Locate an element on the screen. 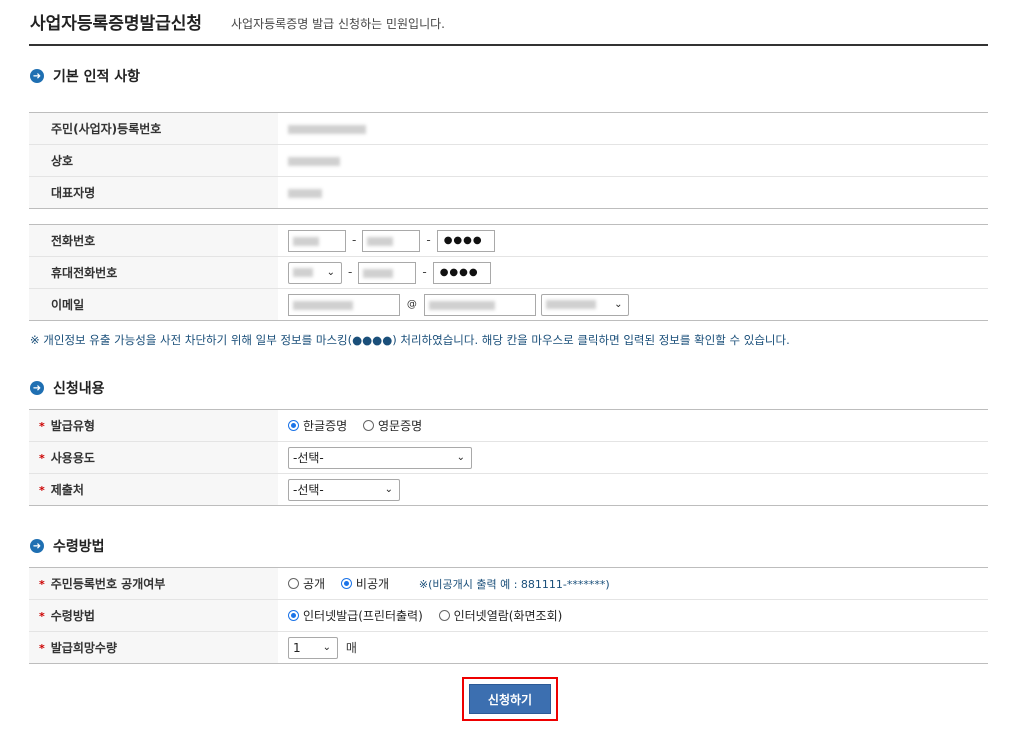 The width and height of the screenshot is (1012, 739). company-value is located at coordinates (633, 160).